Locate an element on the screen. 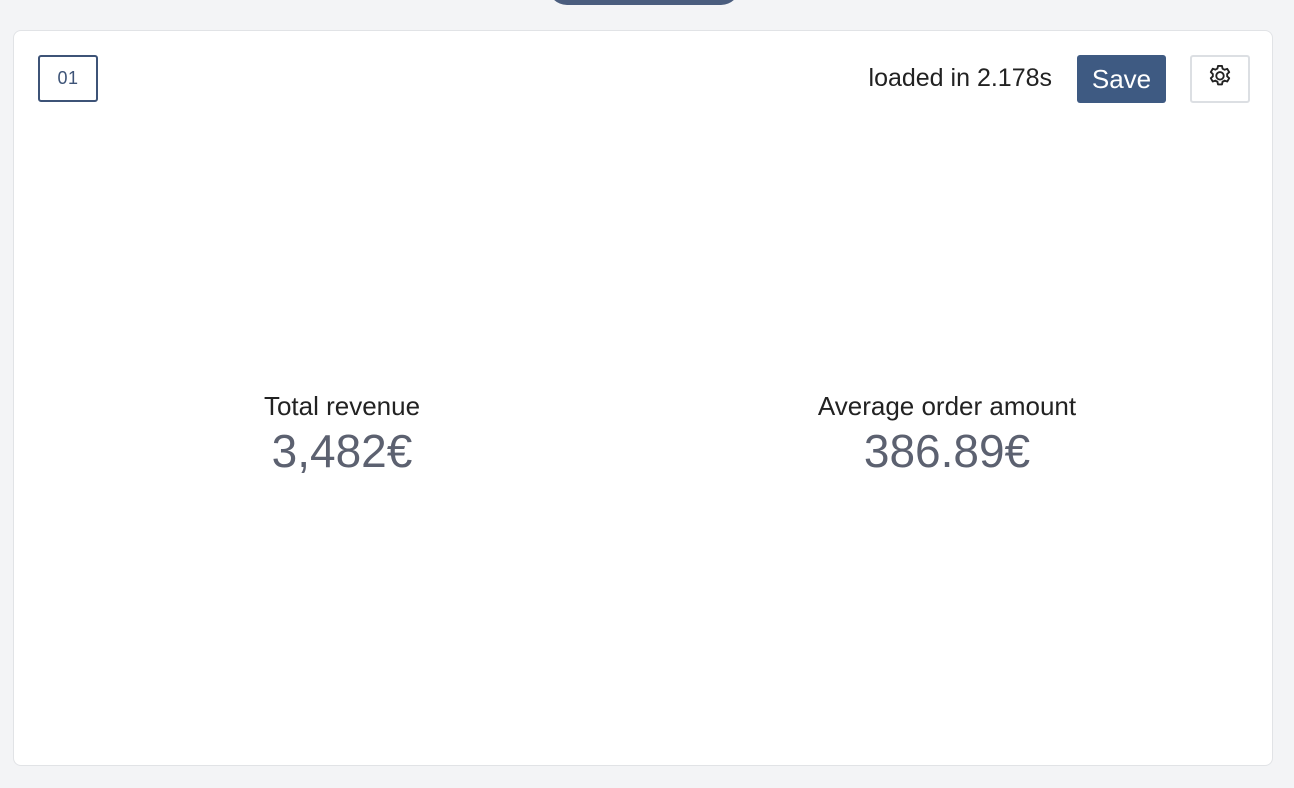 This screenshot has width=1294, height=788. card-id-badge: 01 is located at coordinates (68, 78).